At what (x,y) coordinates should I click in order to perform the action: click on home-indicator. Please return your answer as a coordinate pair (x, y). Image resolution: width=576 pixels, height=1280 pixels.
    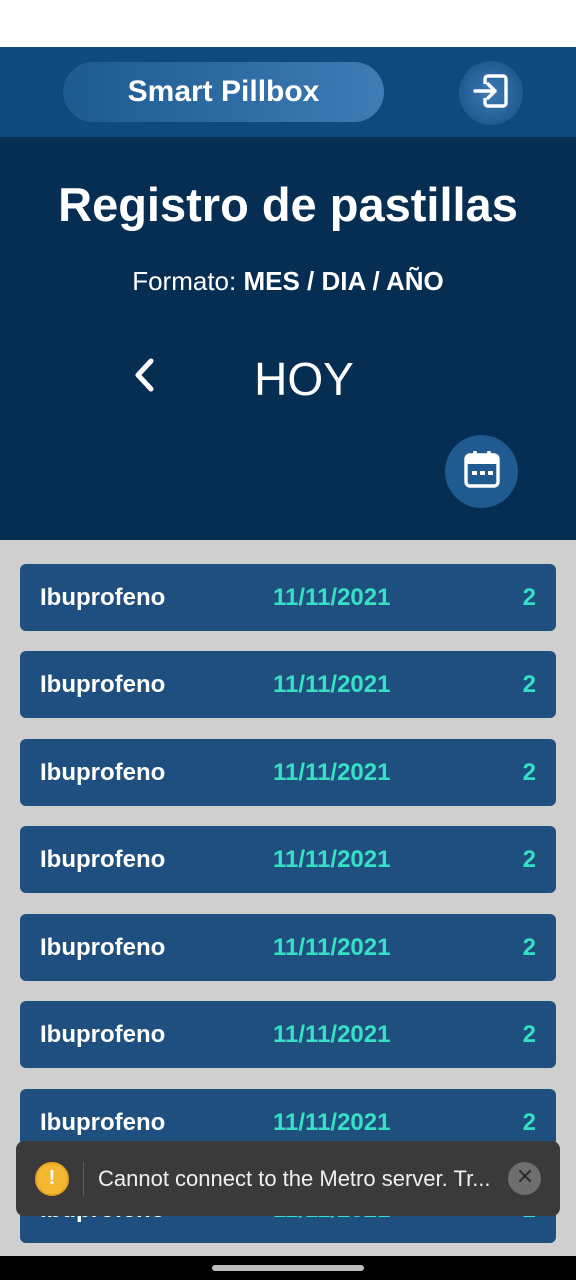
    Looking at the image, I should click on (288, 1268).